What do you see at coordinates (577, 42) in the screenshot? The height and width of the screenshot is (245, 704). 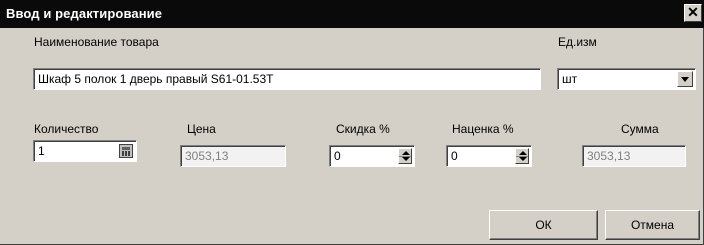 I see `unit-label: Ед.изм` at bounding box center [577, 42].